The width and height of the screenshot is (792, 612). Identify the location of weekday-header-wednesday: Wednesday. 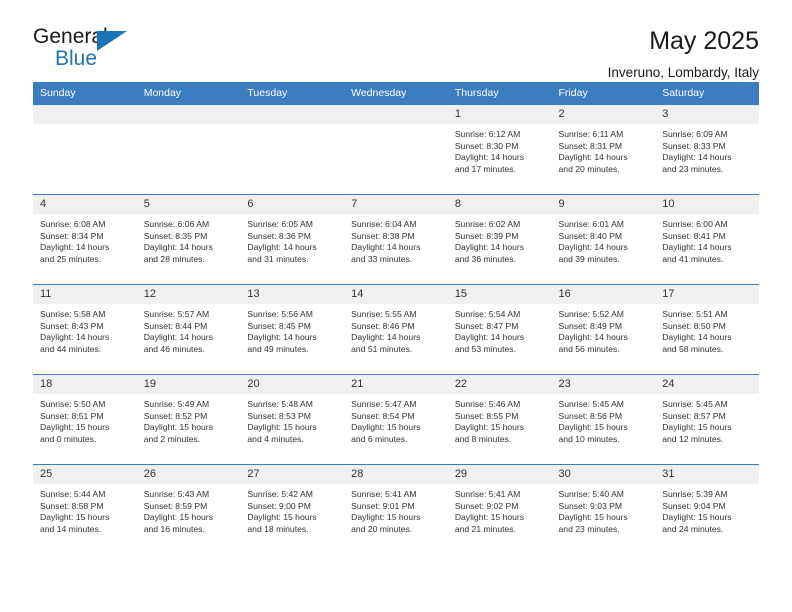
(396, 93).